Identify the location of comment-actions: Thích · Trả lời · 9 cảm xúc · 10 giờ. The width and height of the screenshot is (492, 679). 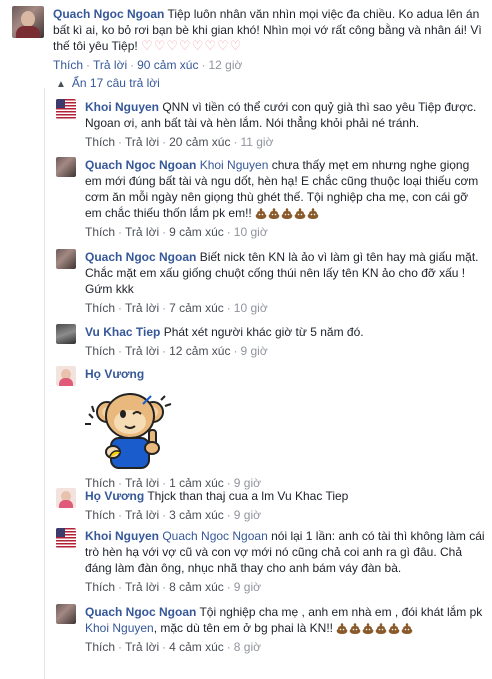
(176, 232).